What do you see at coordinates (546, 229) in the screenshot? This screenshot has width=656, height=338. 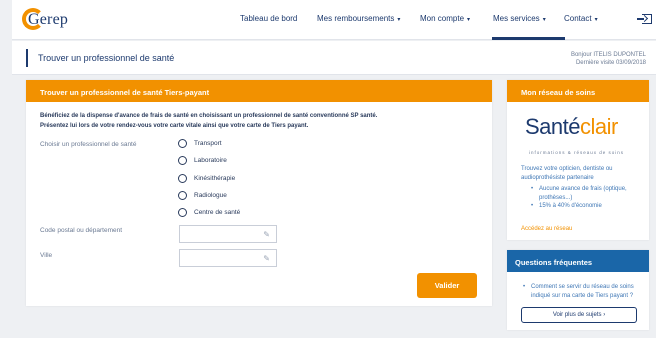 I see `network-access-link: Accédez au réseau` at bounding box center [546, 229].